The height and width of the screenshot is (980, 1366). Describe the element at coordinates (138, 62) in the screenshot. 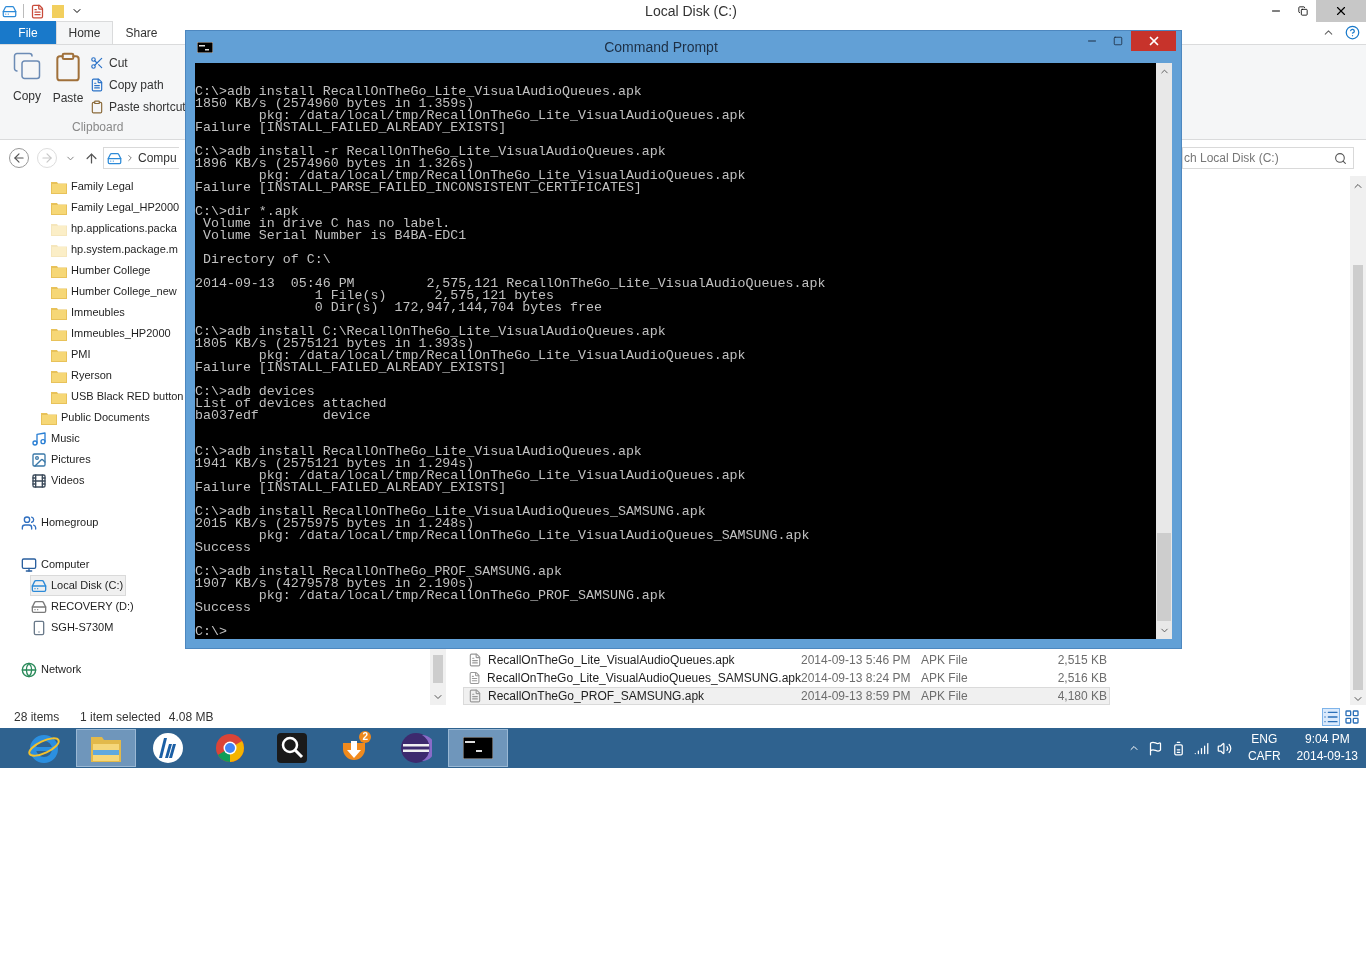

I see `cut-button: Cut` at that location.